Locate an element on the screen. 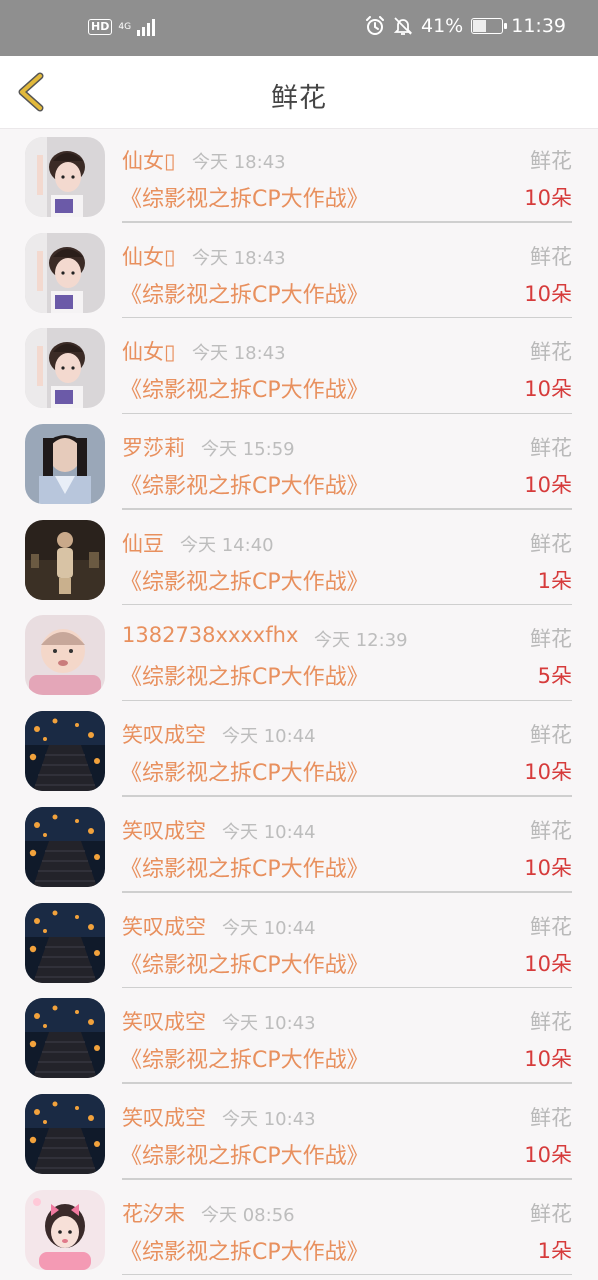 The image size is (598, 1280). alarm-icon is located at coordinates (375, 25).